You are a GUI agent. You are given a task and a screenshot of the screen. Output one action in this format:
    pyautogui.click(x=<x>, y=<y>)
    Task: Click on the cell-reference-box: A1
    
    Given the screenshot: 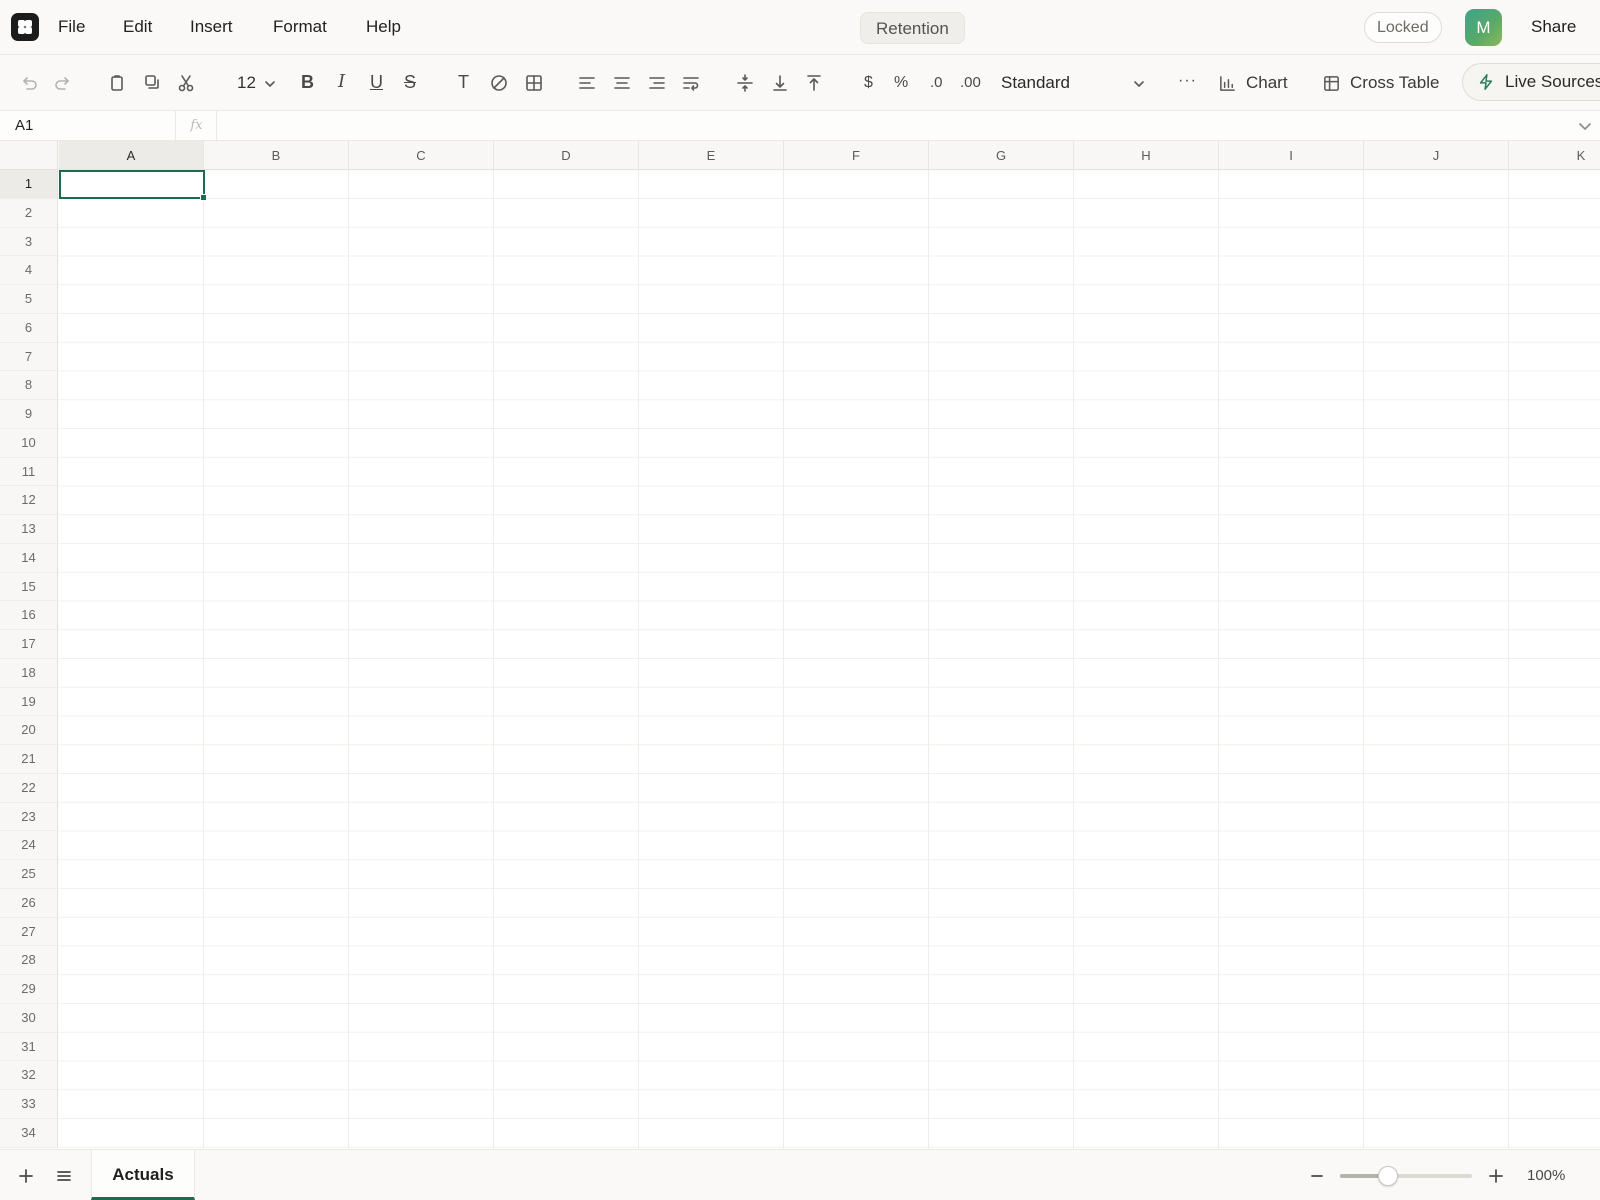 What is the action you would take?
    pyautogui.click(x=88, y=125)
    